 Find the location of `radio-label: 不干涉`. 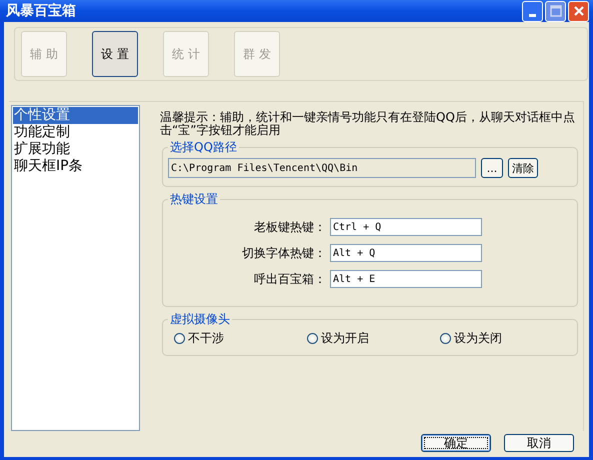

radio-label: 不干涉 is located at coordinates (206, 338).